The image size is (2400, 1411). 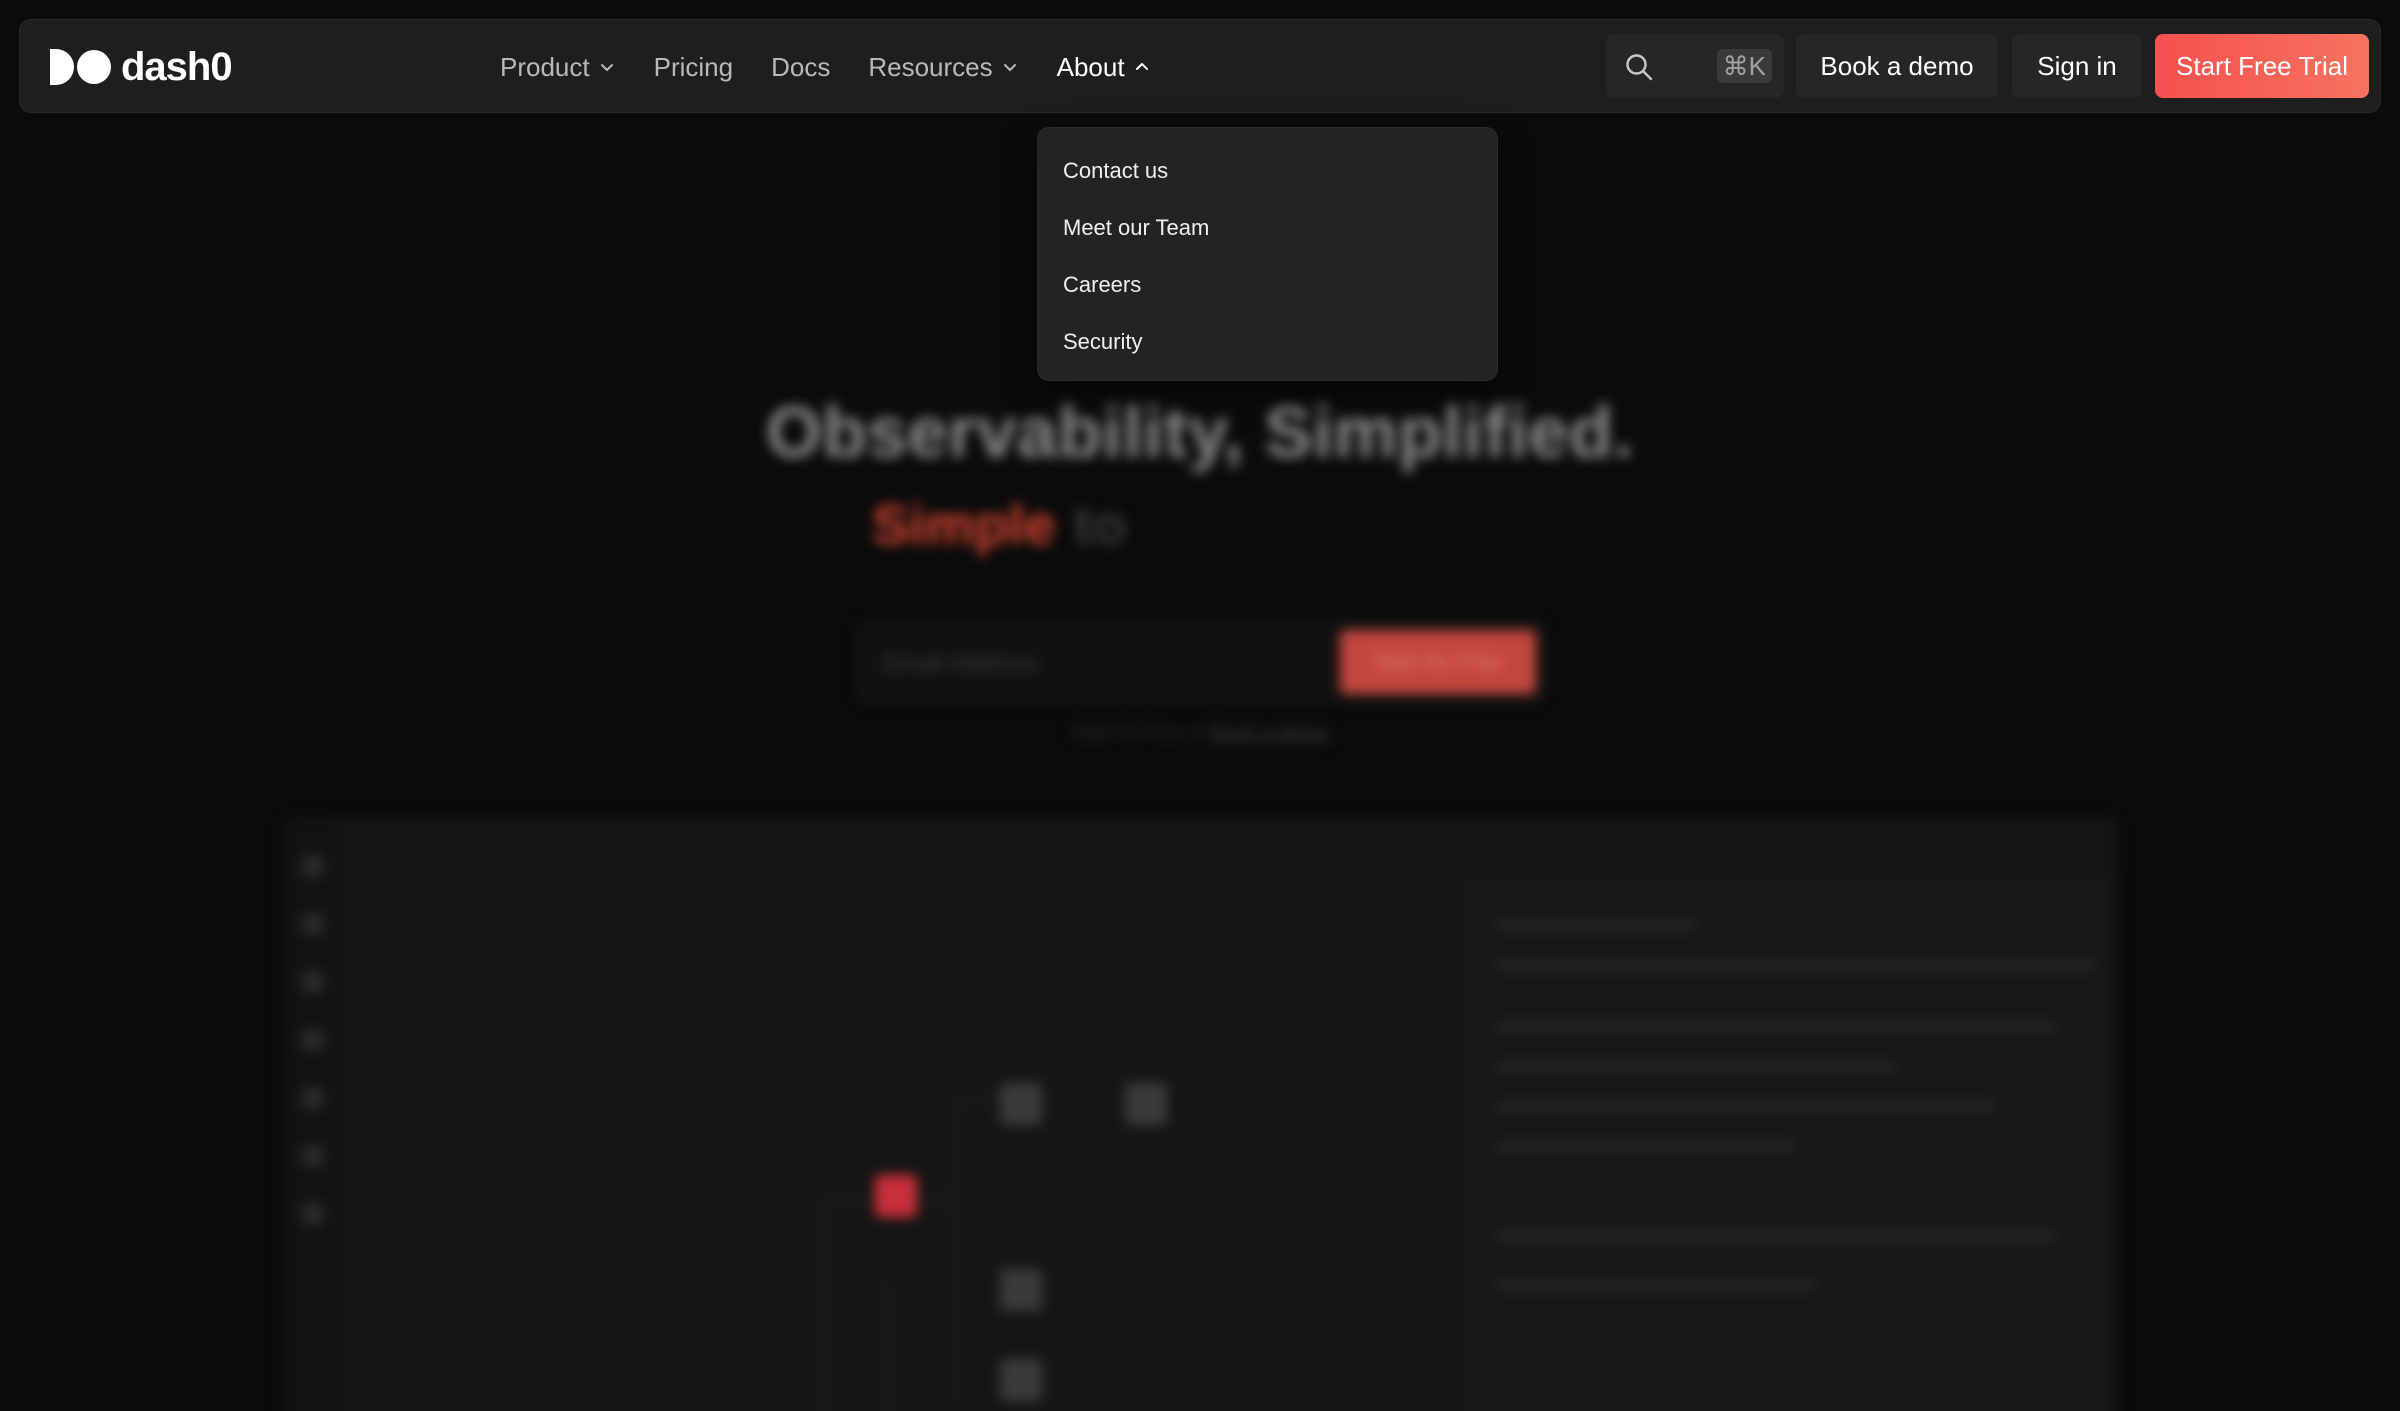 I want to click on graph-node-error, so click(x=896, y=1196).